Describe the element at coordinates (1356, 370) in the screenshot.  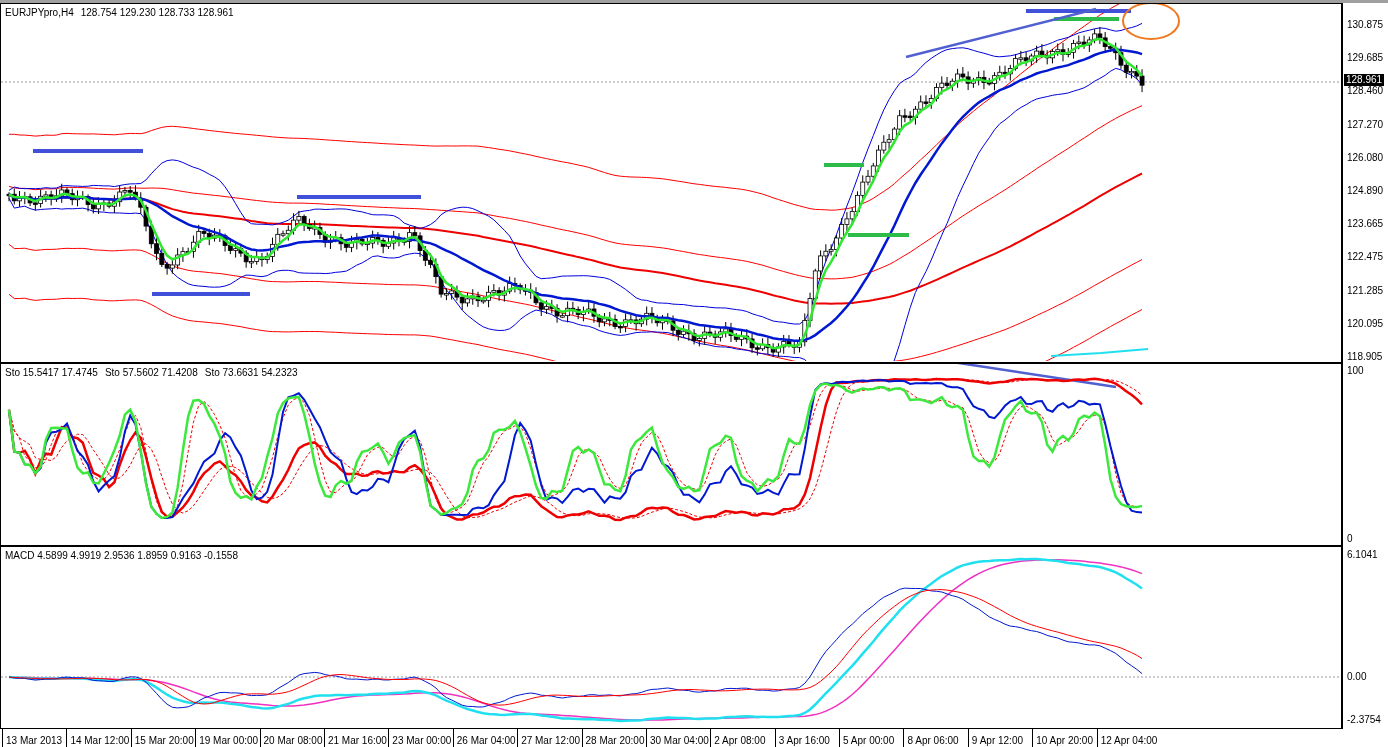
I see `stochastic-axis-label: 100` at that location.